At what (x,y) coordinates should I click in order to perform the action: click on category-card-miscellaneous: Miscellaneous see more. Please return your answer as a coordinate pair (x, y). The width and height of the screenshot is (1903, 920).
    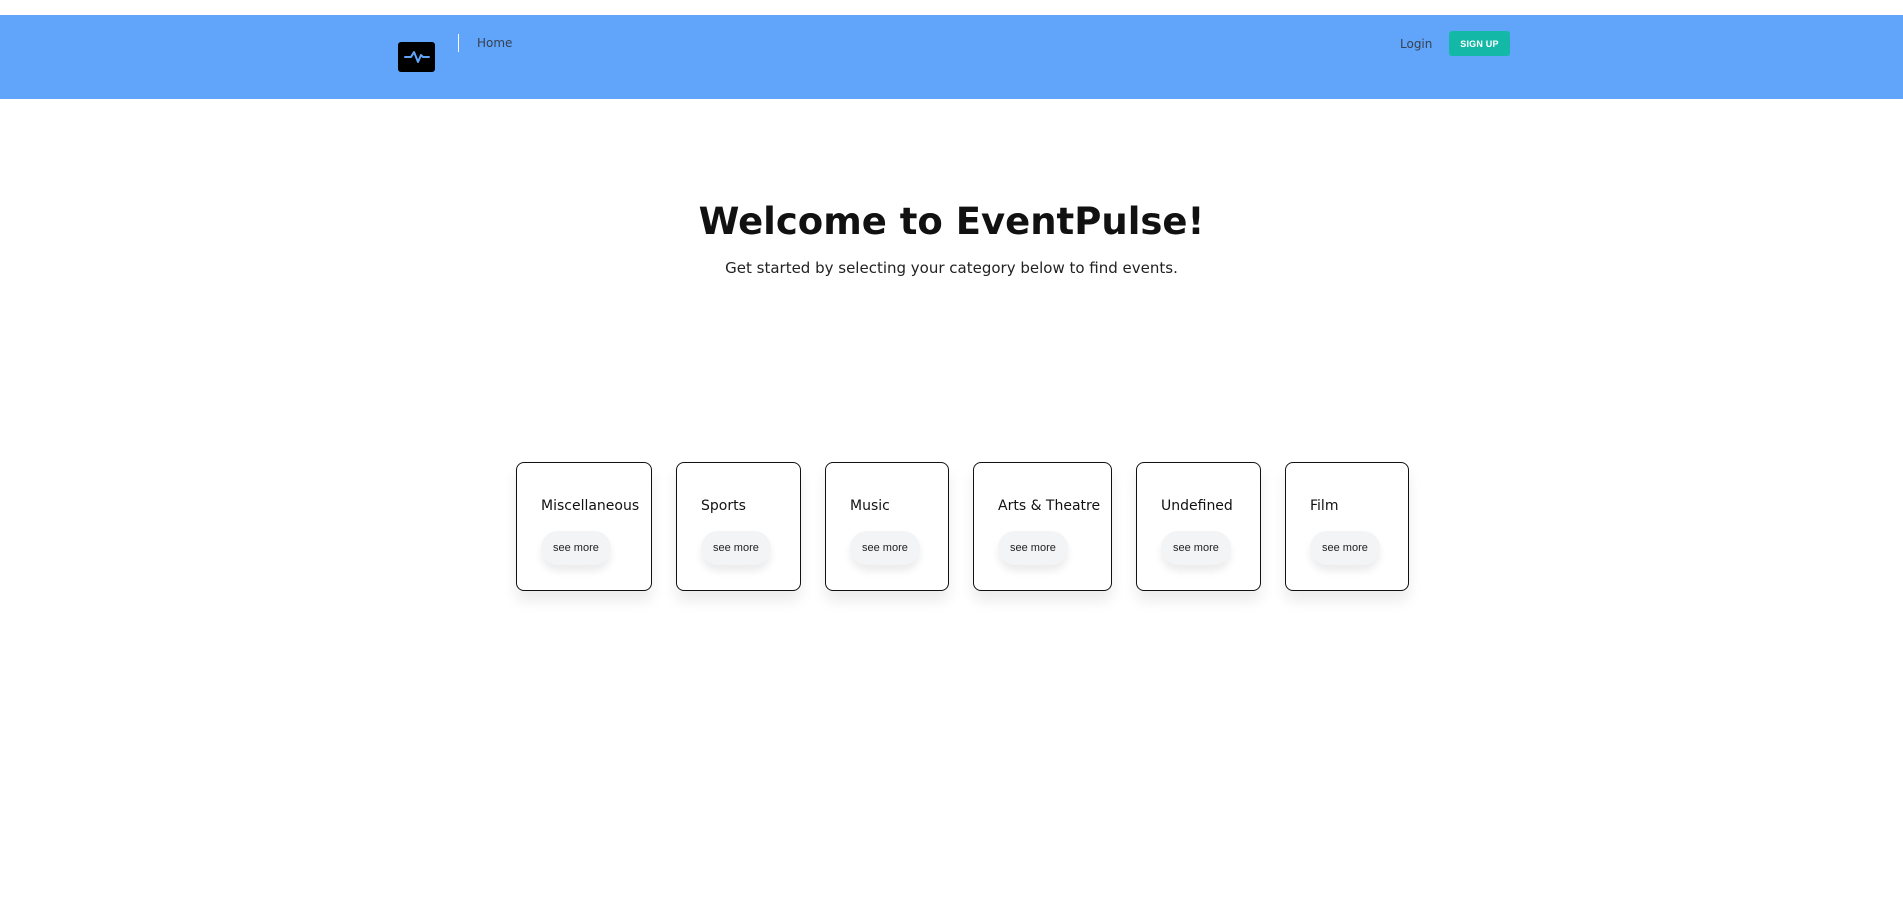
    Looking at the image, I should click on (584, 526).